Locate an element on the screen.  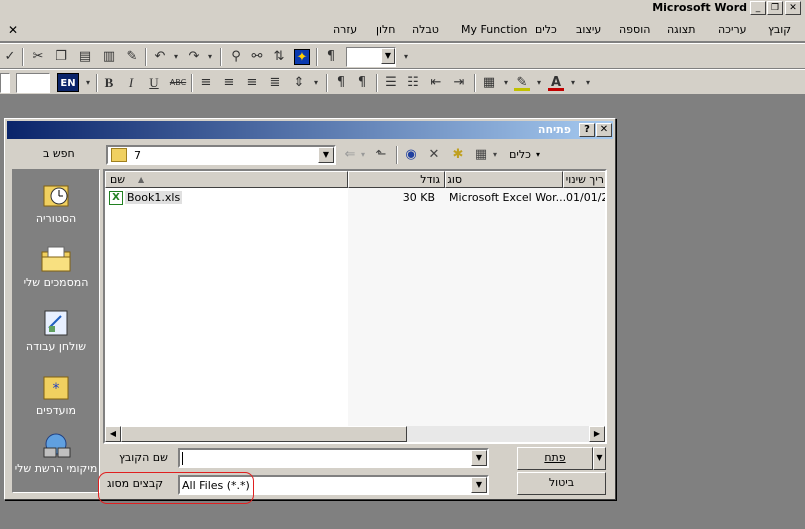
help-button: ? is located at coordinates (587, 130).